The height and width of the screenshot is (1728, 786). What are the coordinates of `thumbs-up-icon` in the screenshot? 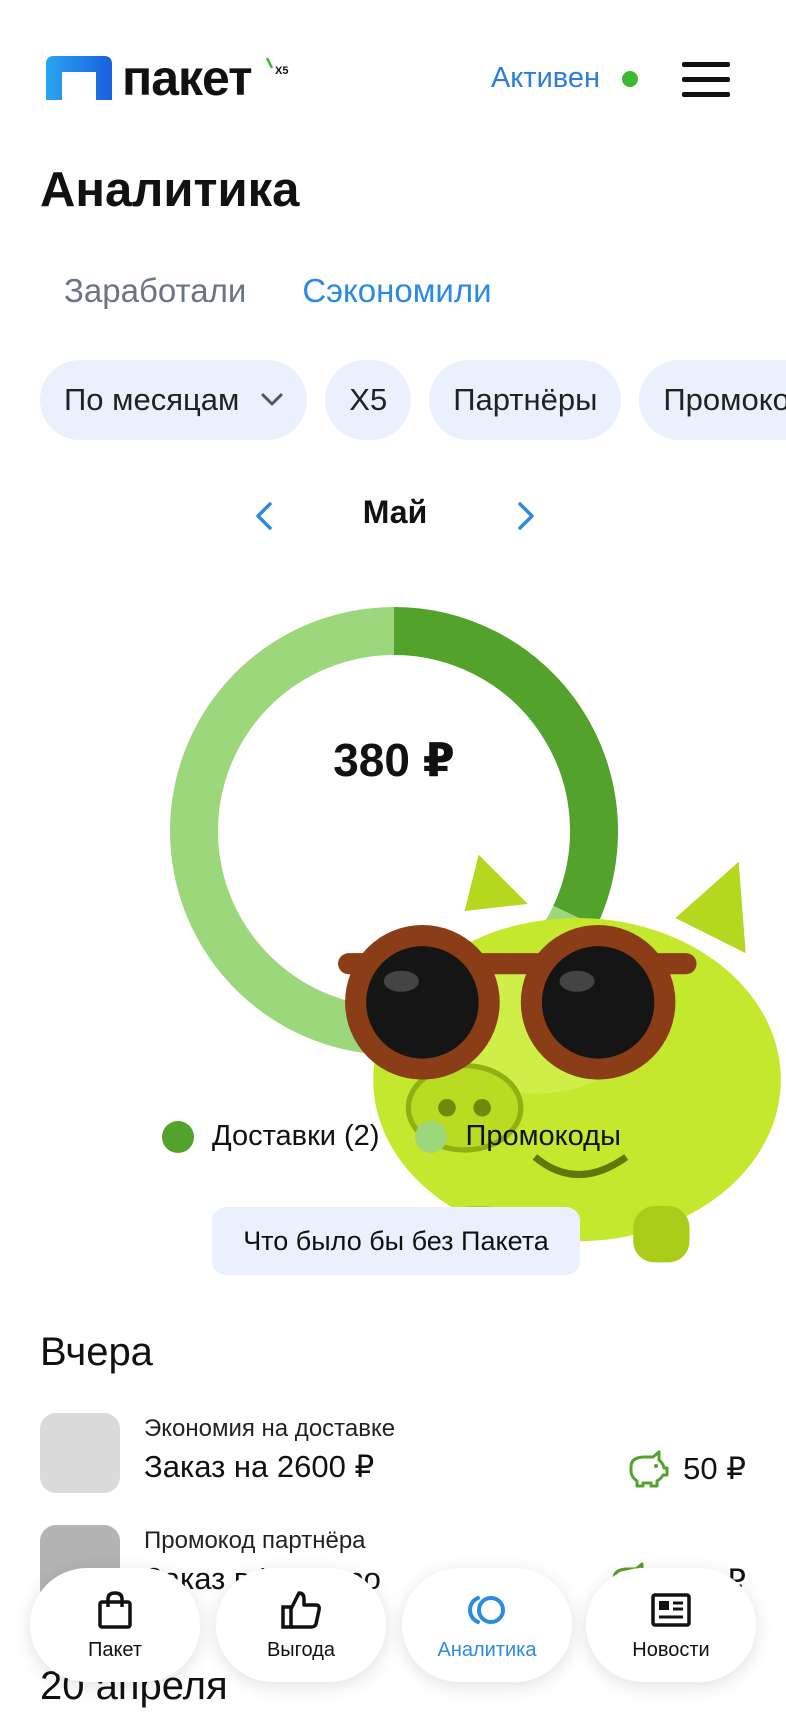 It's located at (301, 1609).